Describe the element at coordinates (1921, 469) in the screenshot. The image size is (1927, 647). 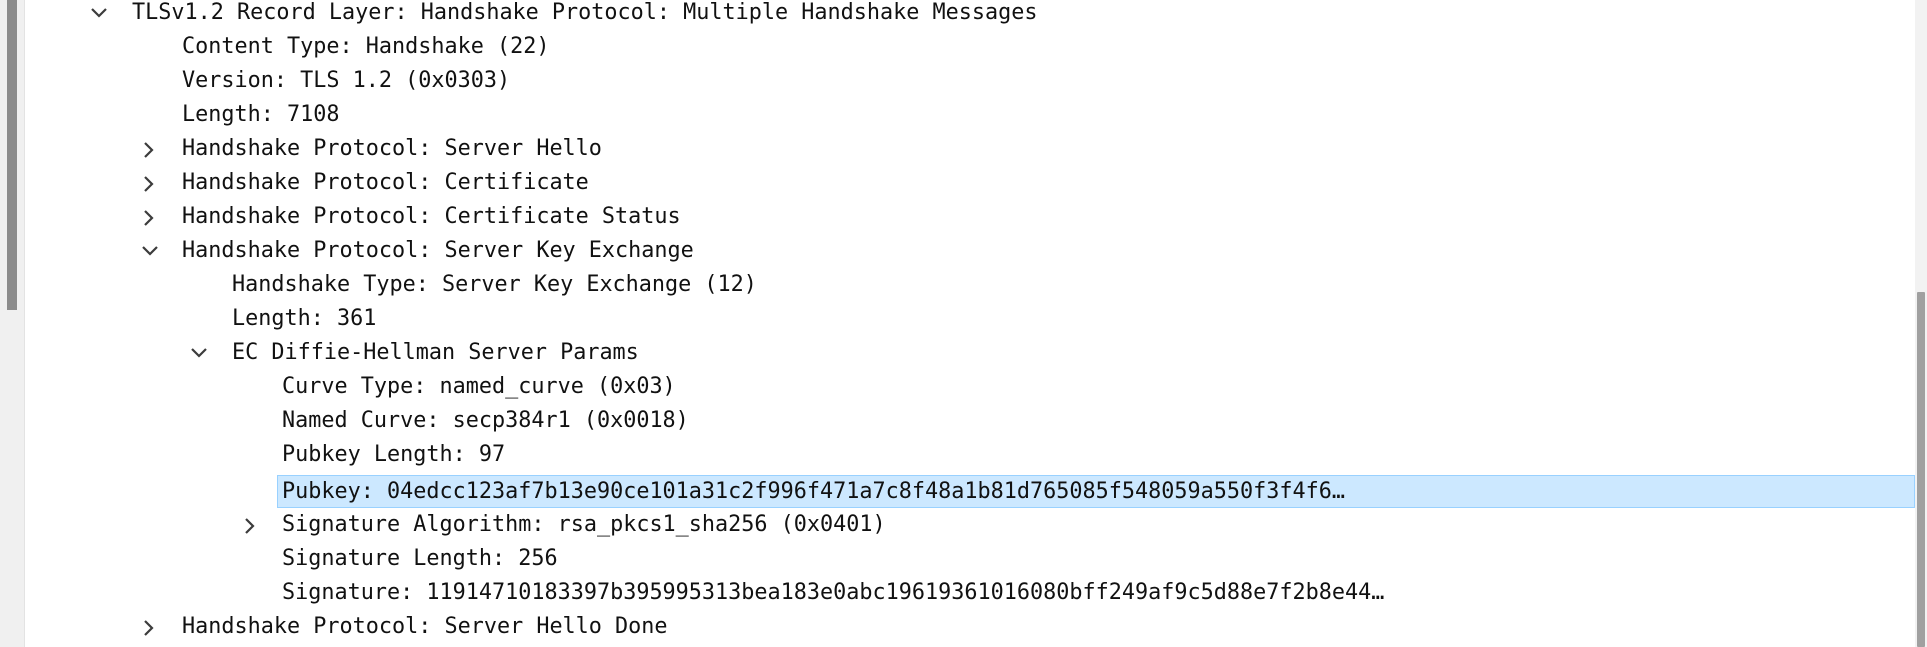
I see `right-scrollbar-thumb` at that location.